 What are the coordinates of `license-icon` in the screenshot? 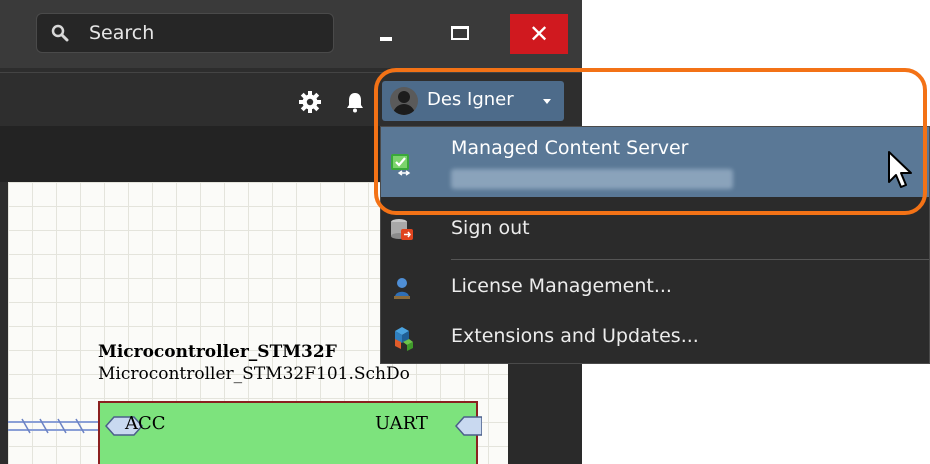 It's located at (402, 288).